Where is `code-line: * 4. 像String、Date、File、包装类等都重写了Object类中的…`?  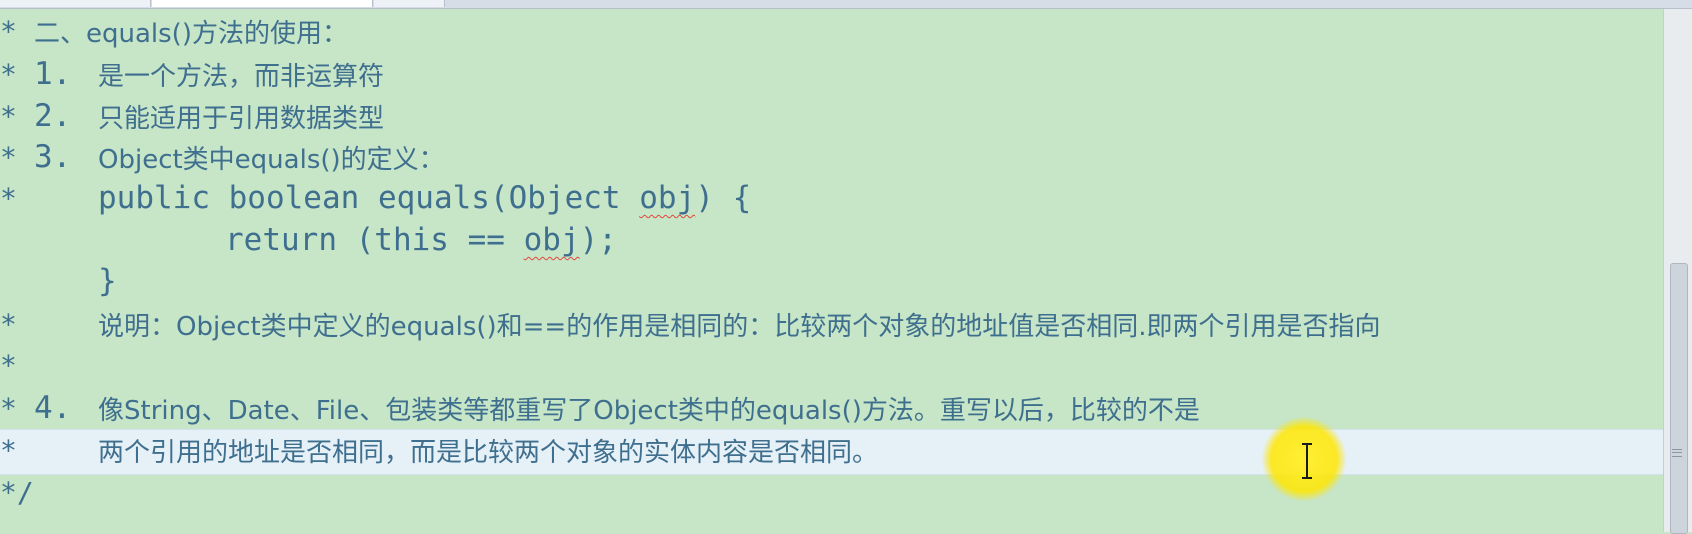 code-line: * 4. 像String、Date、File、包装类等都重写了Object类中的… is located at coordinates (832, 410).